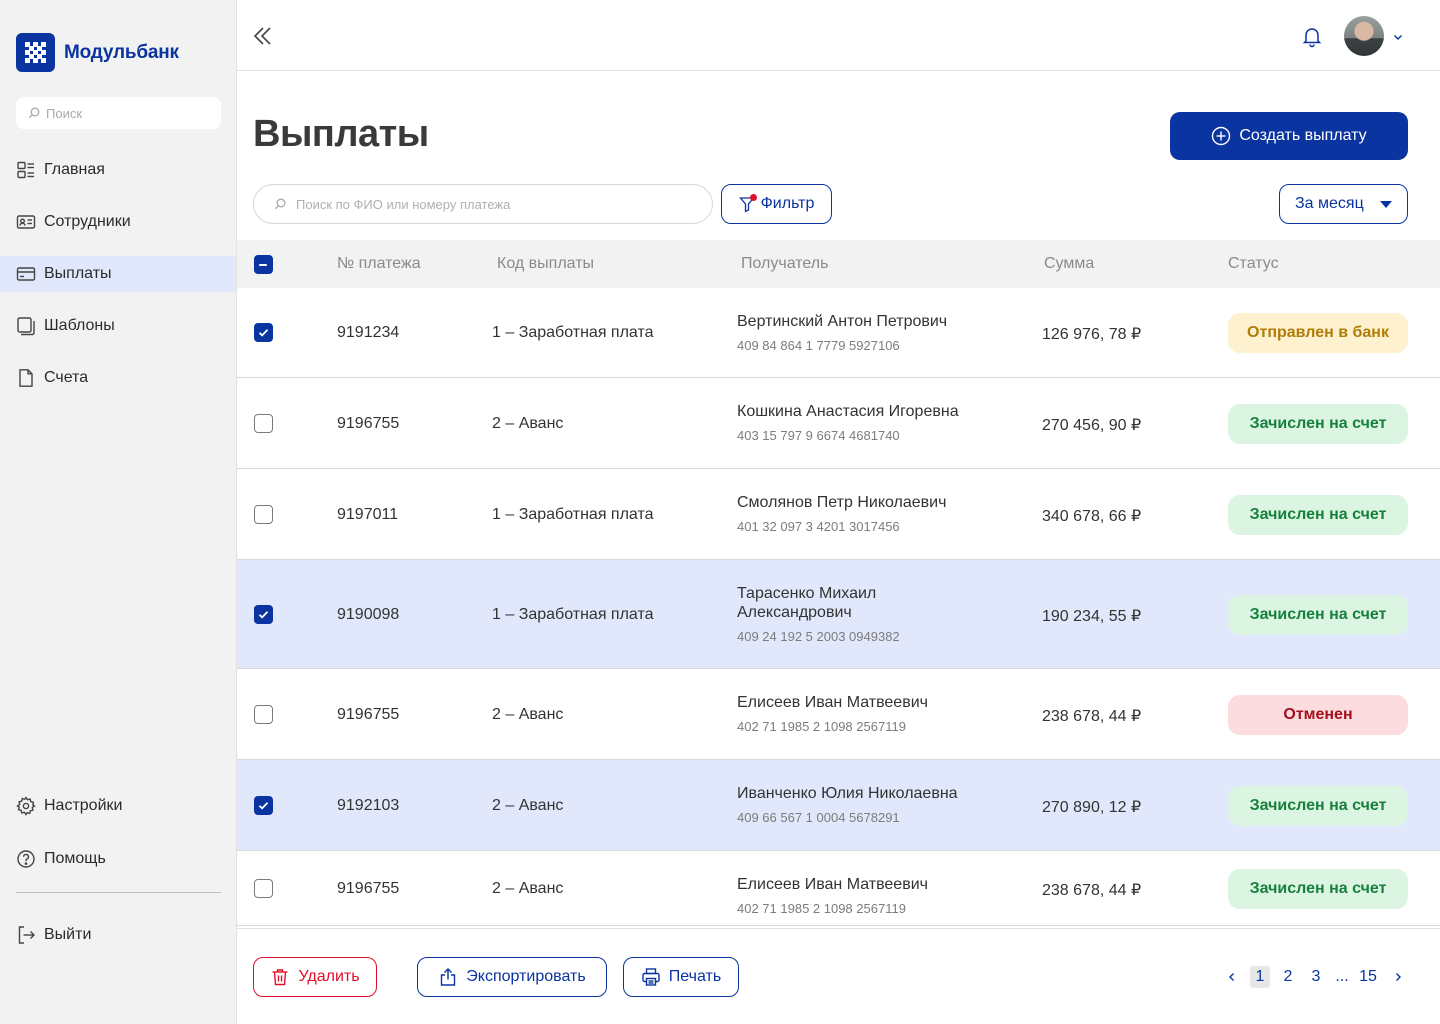 The image size is (1440, 1024). I want to click on filter-button: Фильтр, so click(776, 204).